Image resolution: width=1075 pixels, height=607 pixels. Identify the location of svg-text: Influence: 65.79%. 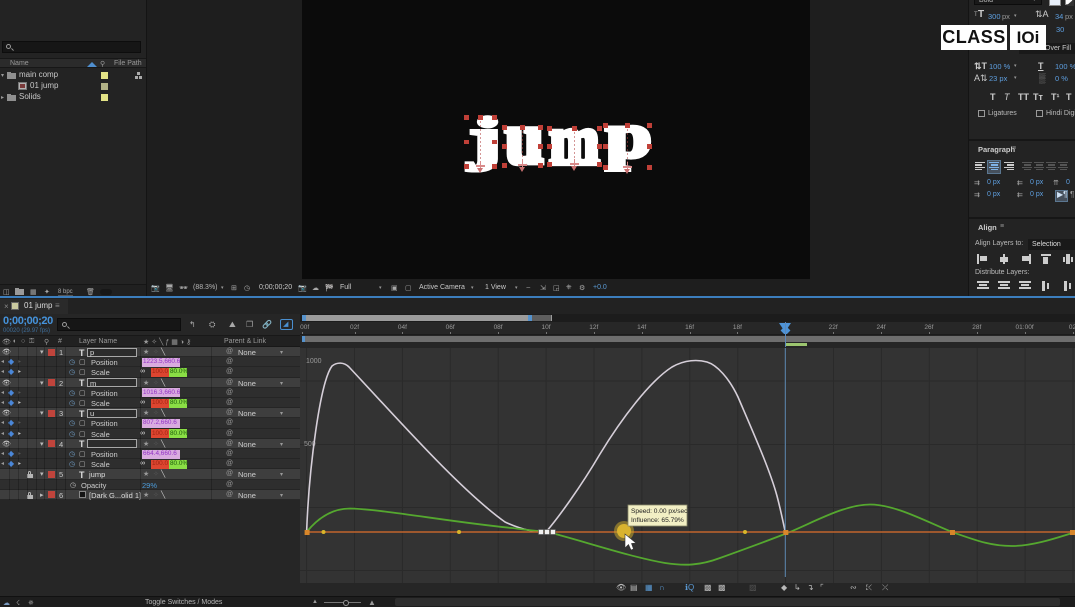
(657, 520).